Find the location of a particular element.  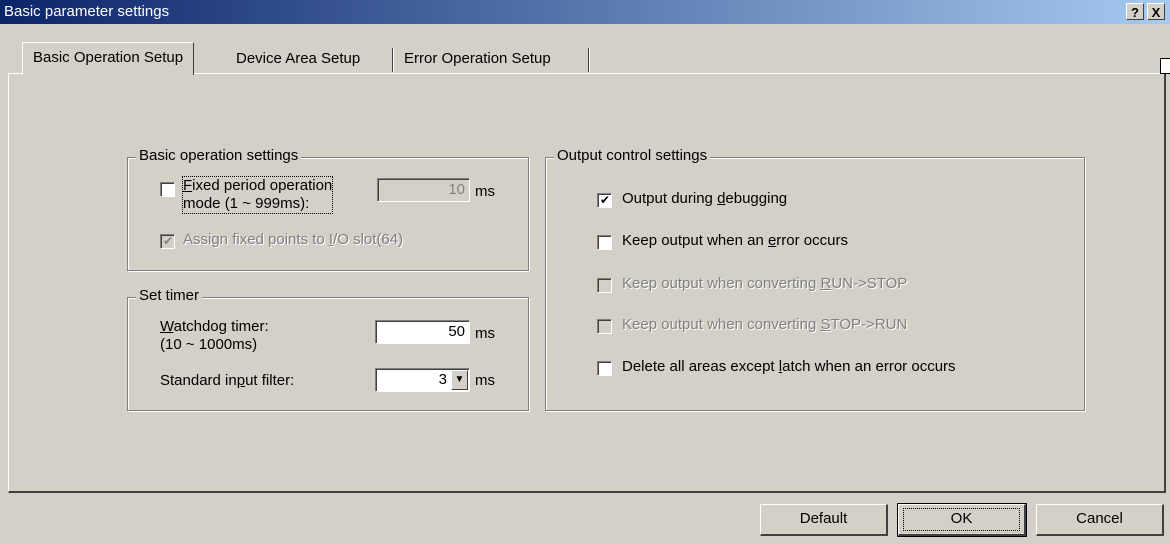

fixed-period-label-rest: ixed period operation is located at coordinates (262, 185).